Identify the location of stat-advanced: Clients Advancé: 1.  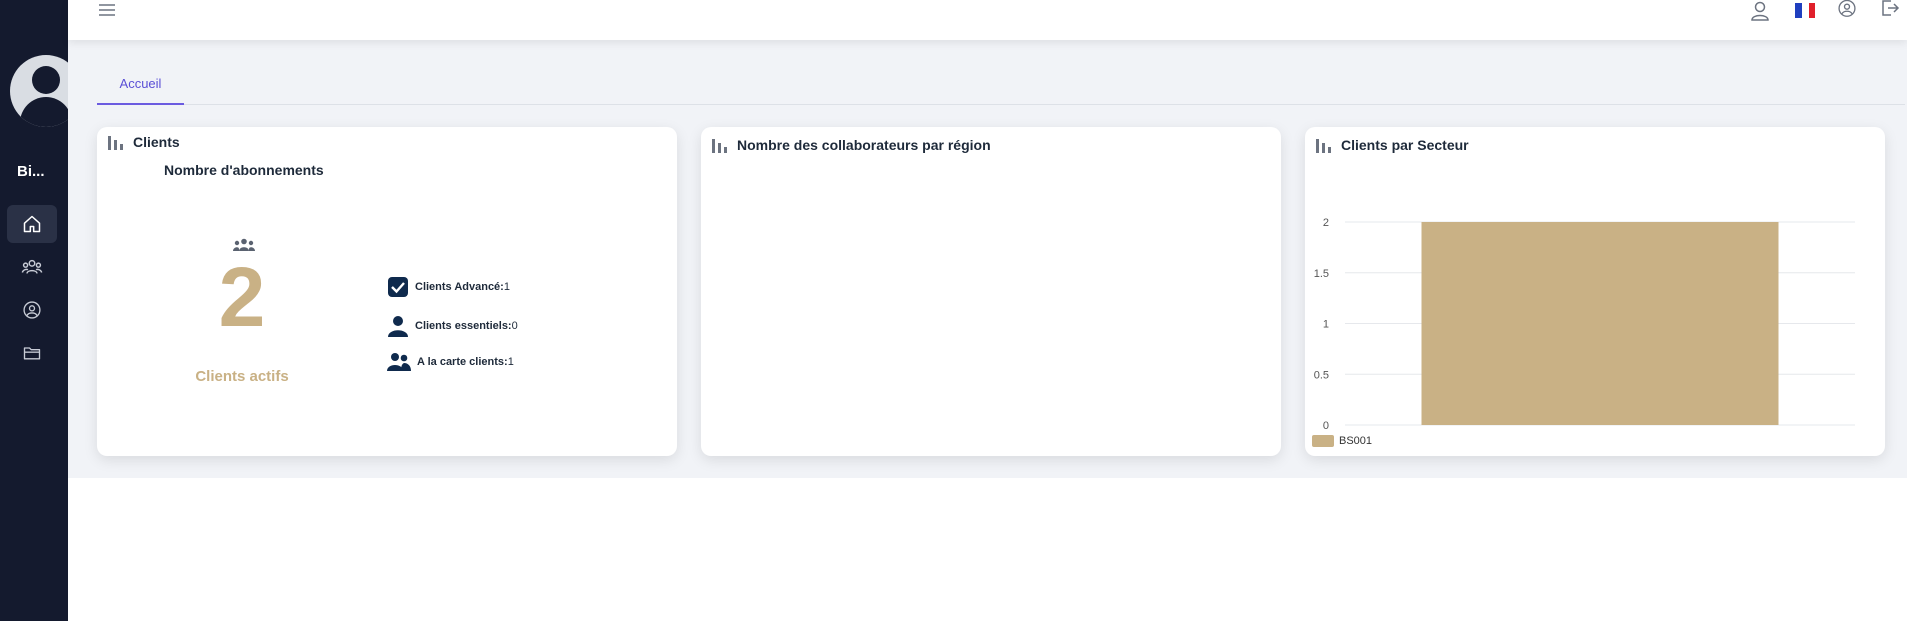
(448, 287).